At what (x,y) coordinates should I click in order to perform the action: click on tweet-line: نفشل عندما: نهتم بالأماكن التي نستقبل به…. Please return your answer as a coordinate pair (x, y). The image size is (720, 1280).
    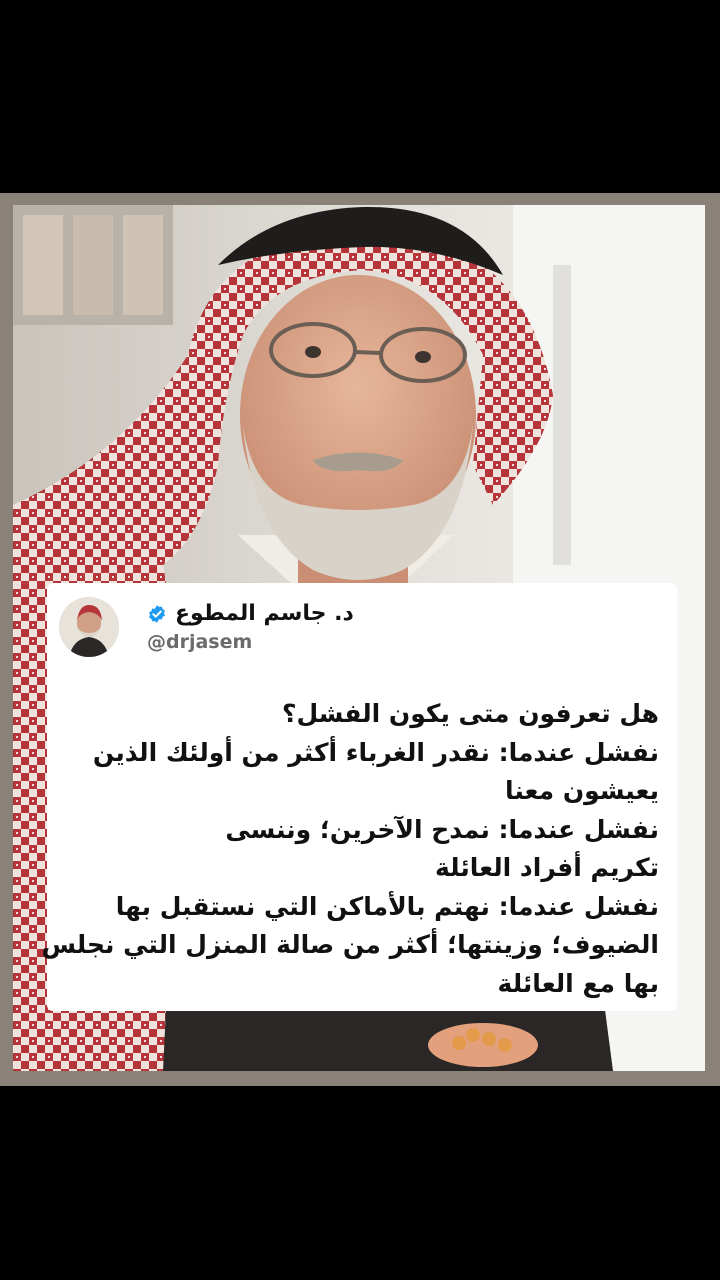
    Looking at the image, I should click on (387, 906).